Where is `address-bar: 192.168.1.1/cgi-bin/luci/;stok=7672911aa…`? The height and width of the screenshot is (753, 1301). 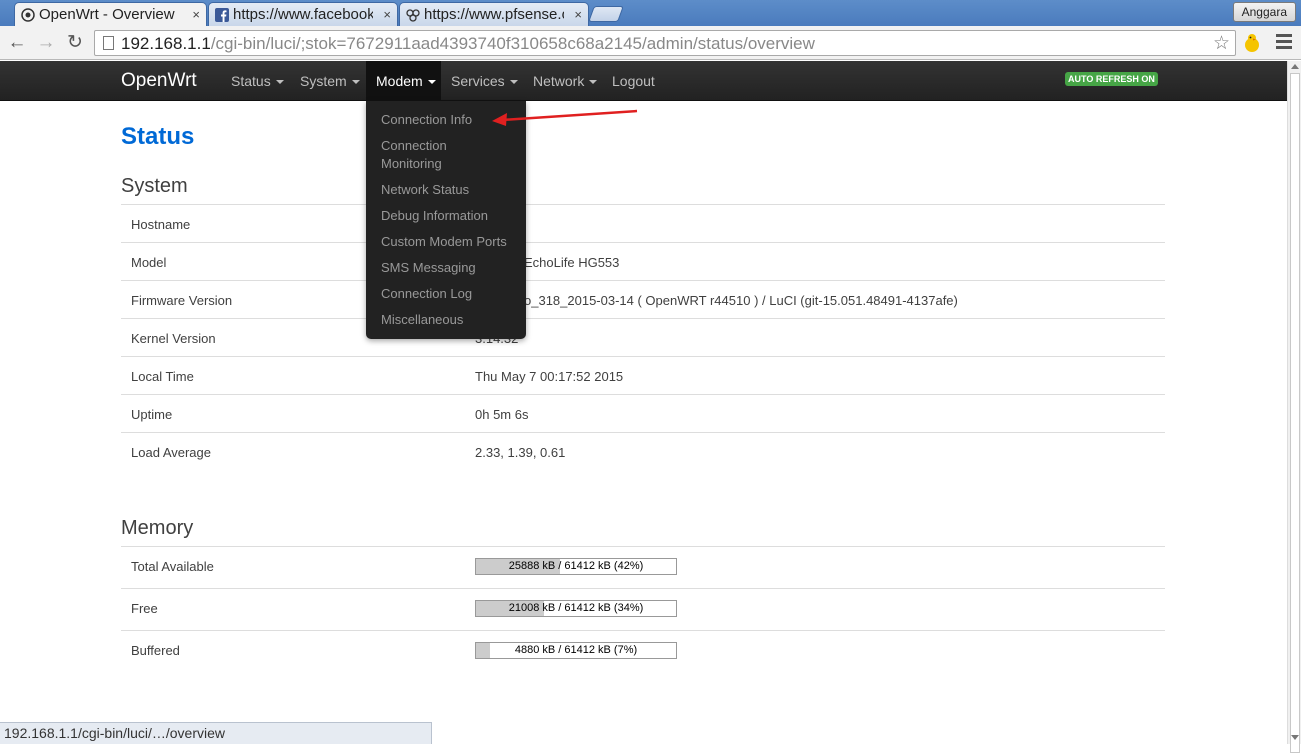 address-bar: 192.168.1.1/cgi-bin/luci/;stok=7672911aa… is located at coordinates (665, 43).